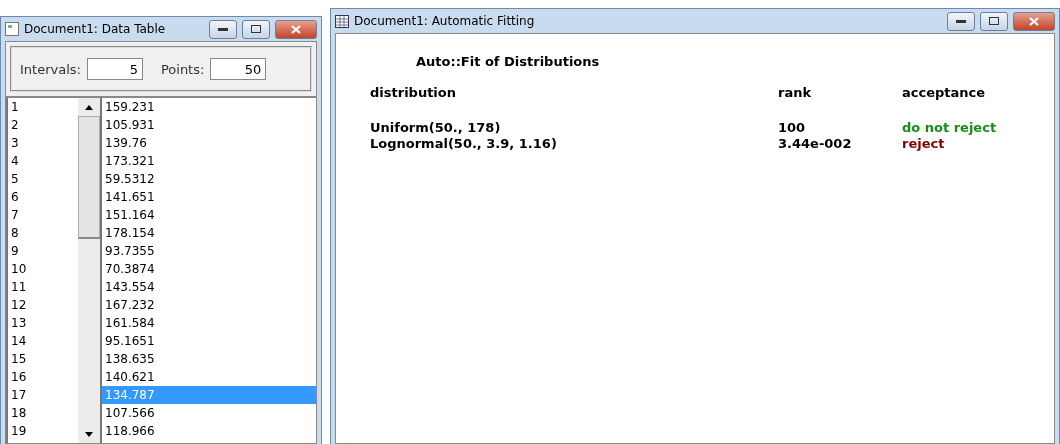  I want to click on row-number: 1, so click(15, 107).